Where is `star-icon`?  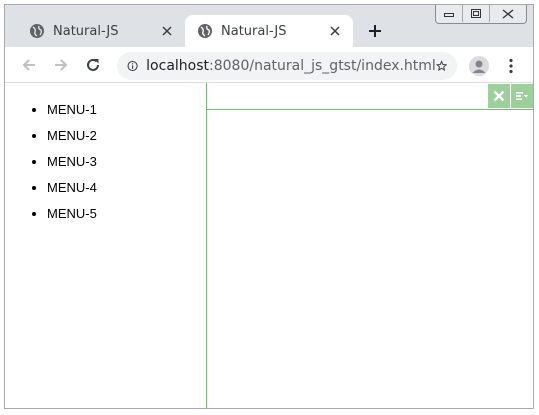
star-icon is located at coordinates (441, 66).